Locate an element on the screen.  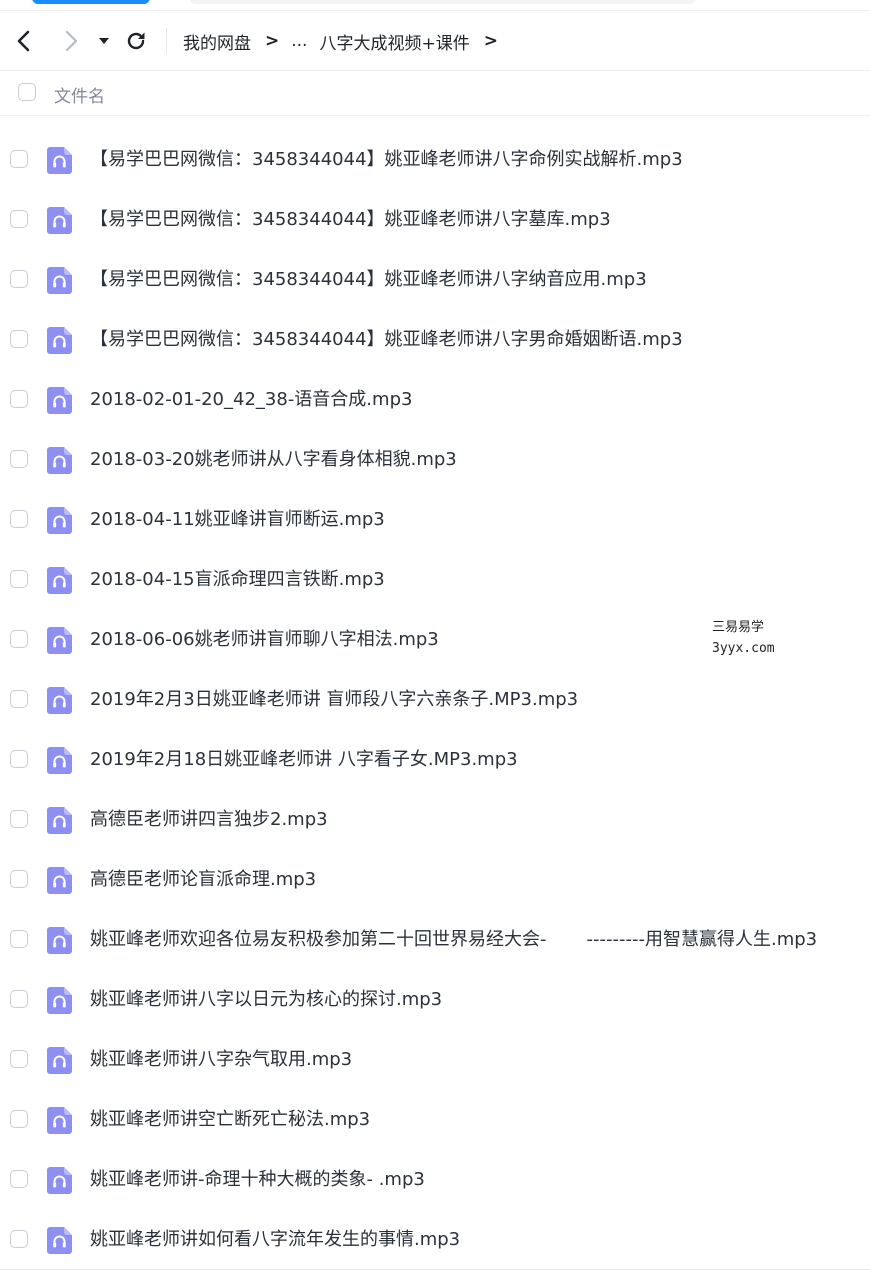
file-name: 2019年2月3日姚亚峰老师讲 盲师段八字六亲条子.MP3.mp3 is located at coordinates (334, 700).